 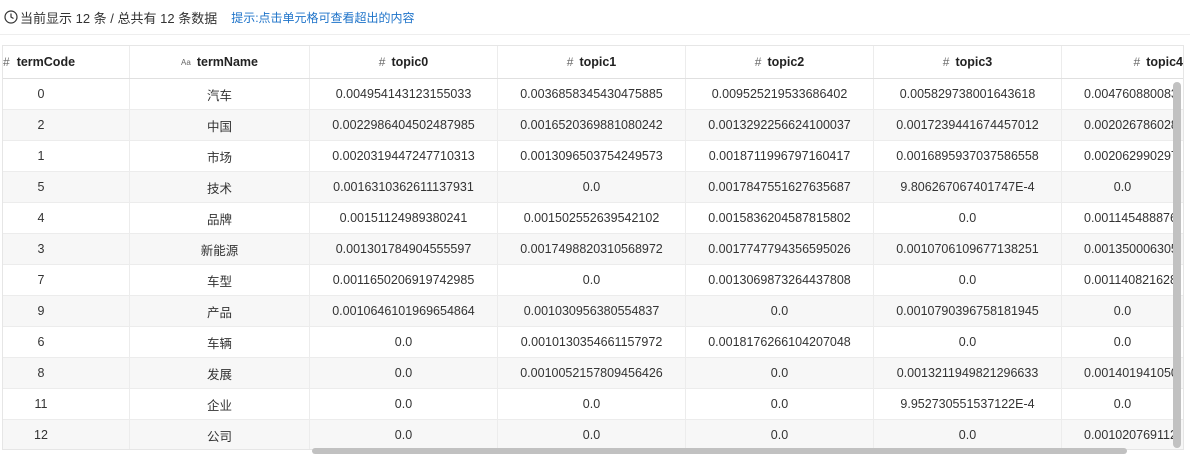 I want to click on table-cell: 0.0010790396758181945, so click(x=968, y=311).